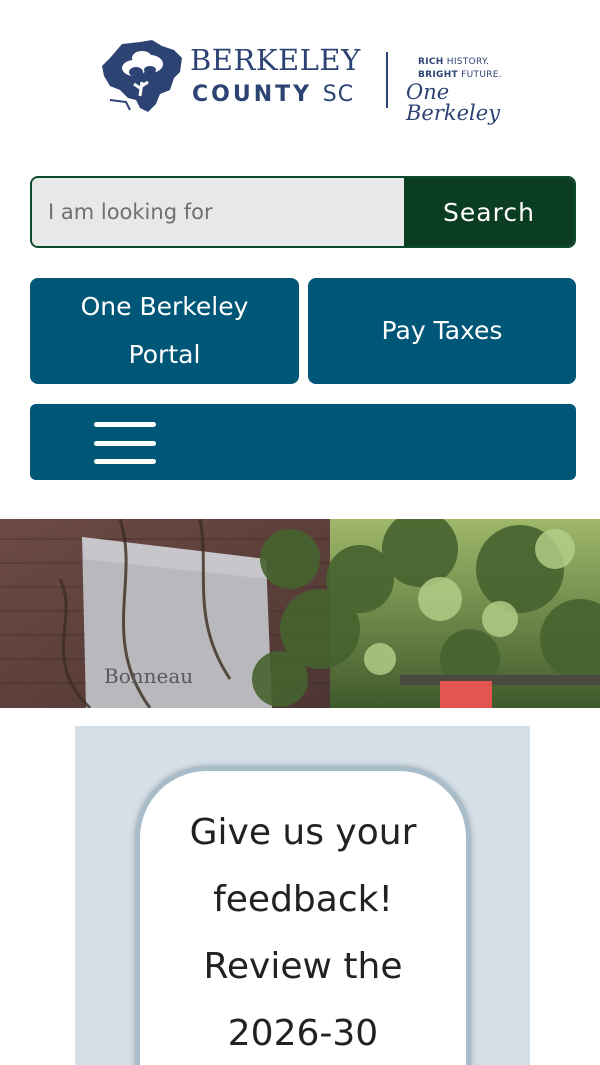 The width and height of the screenshot is (600, 1065). I want to click on hero-sign-text: Bonneau, so click(148, 676).